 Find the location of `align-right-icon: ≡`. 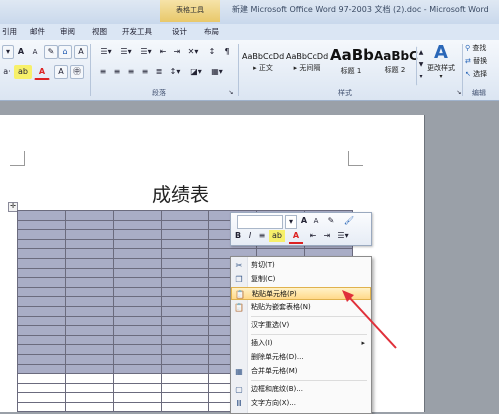

align-right-icon: ≡ is located at coordinates (131, 72).